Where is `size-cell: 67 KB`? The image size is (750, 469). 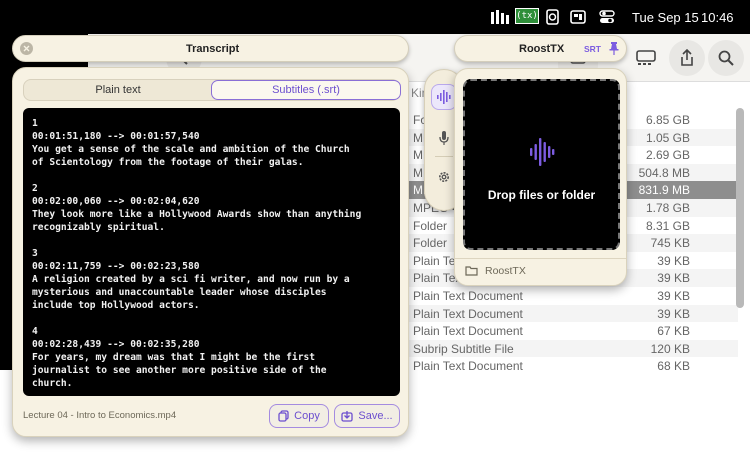
size-cell: 67 KB is located at coordinates (673, 331).